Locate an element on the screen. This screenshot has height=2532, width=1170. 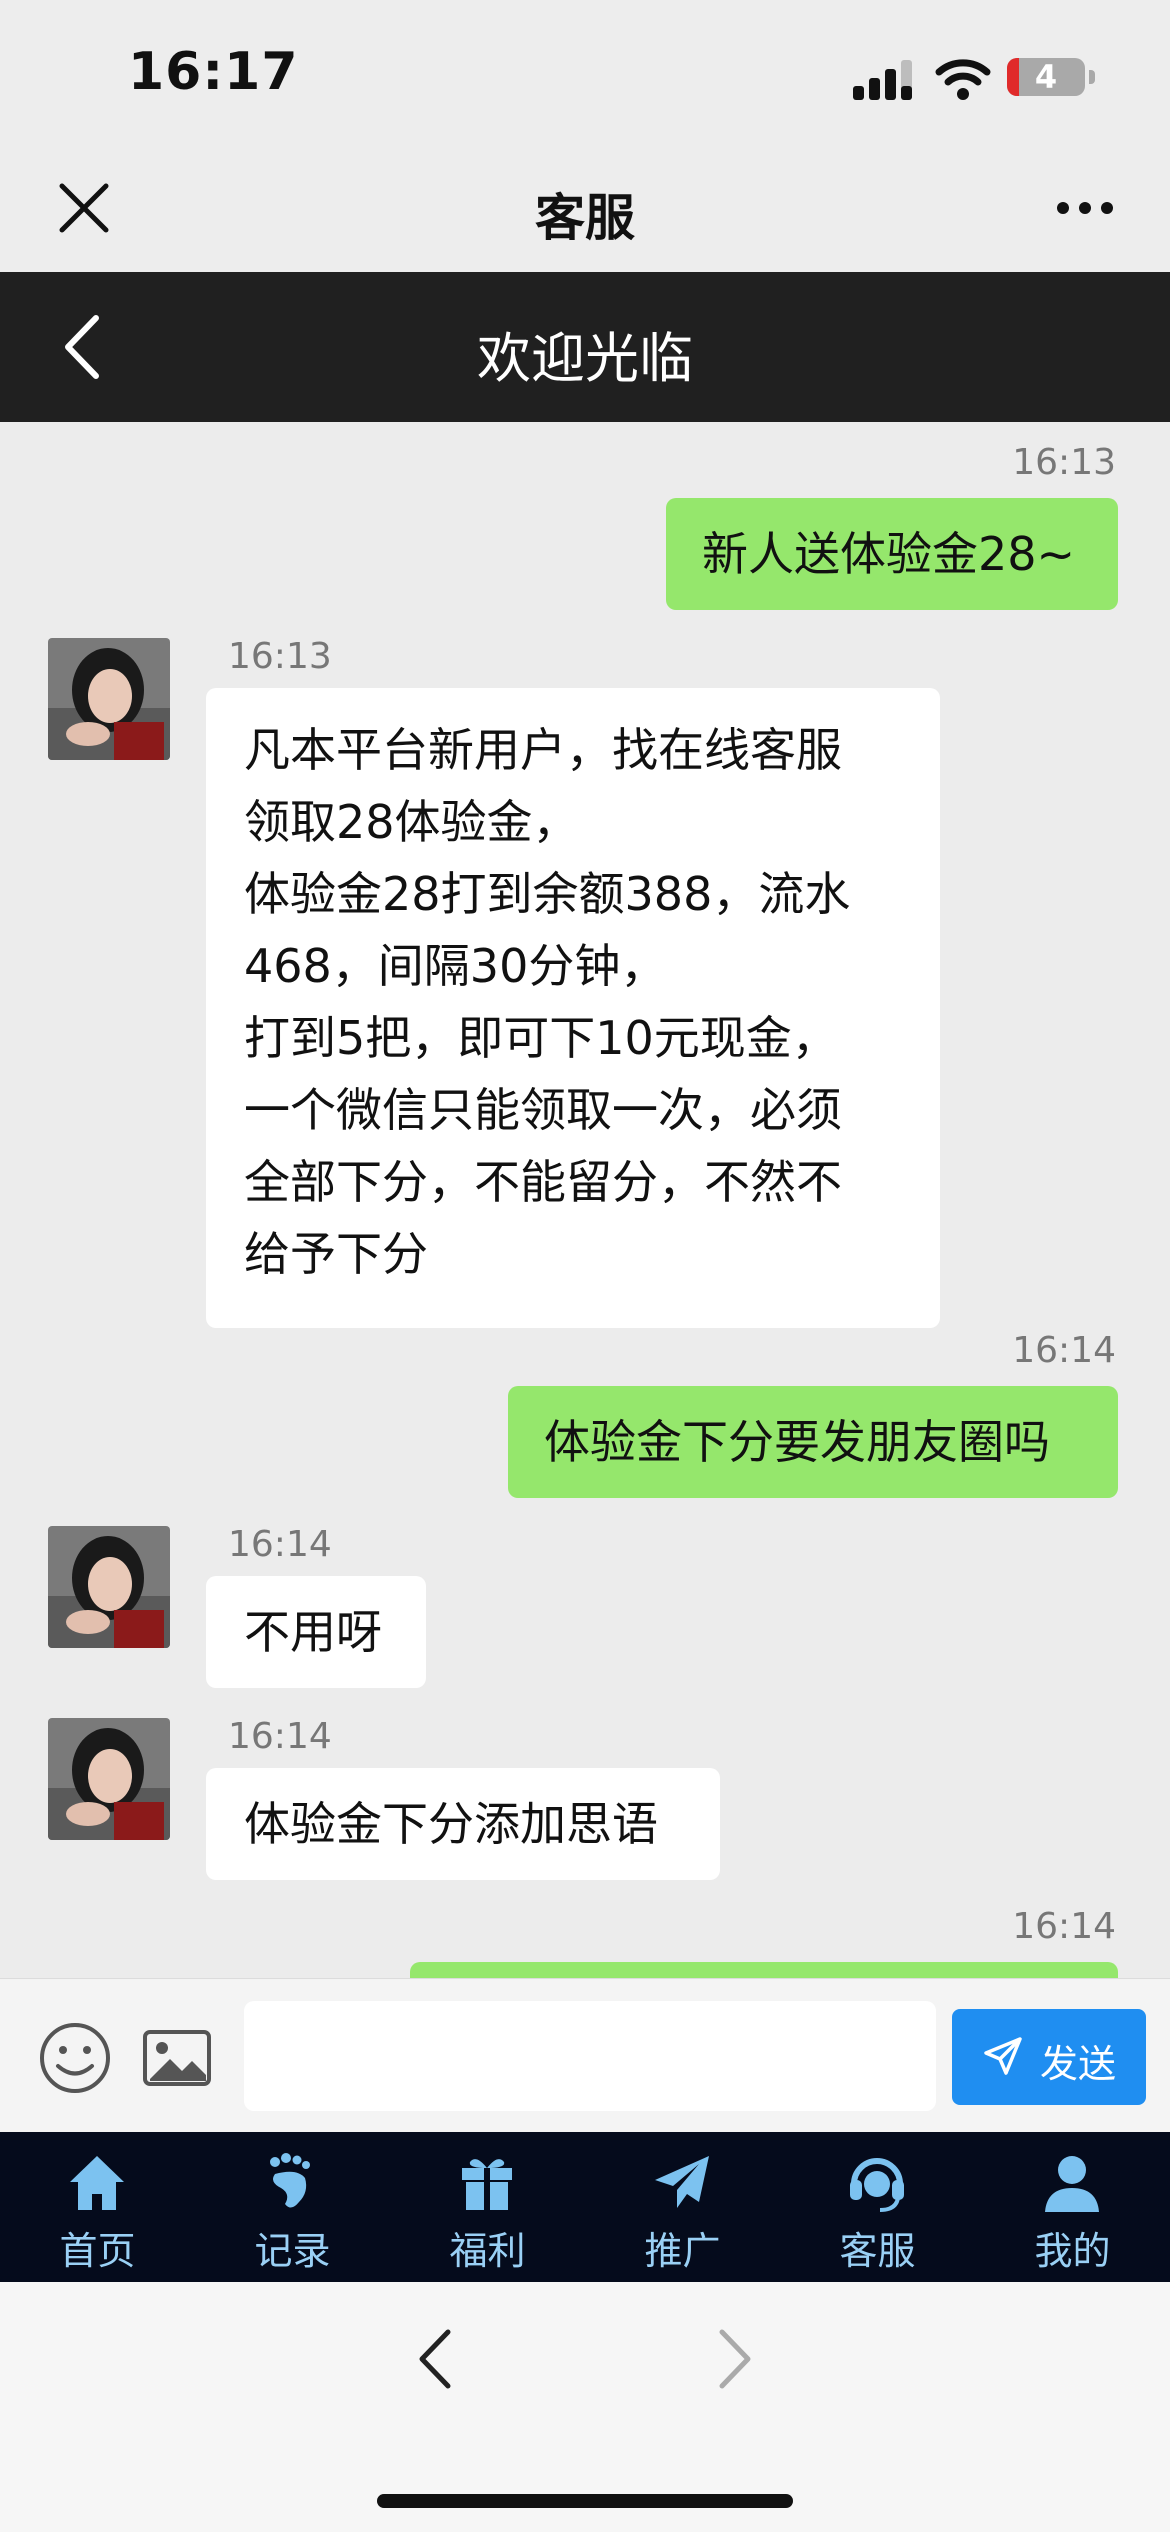
message-text: 体验金下分添加思语 is located at coordinates (451, 1824).